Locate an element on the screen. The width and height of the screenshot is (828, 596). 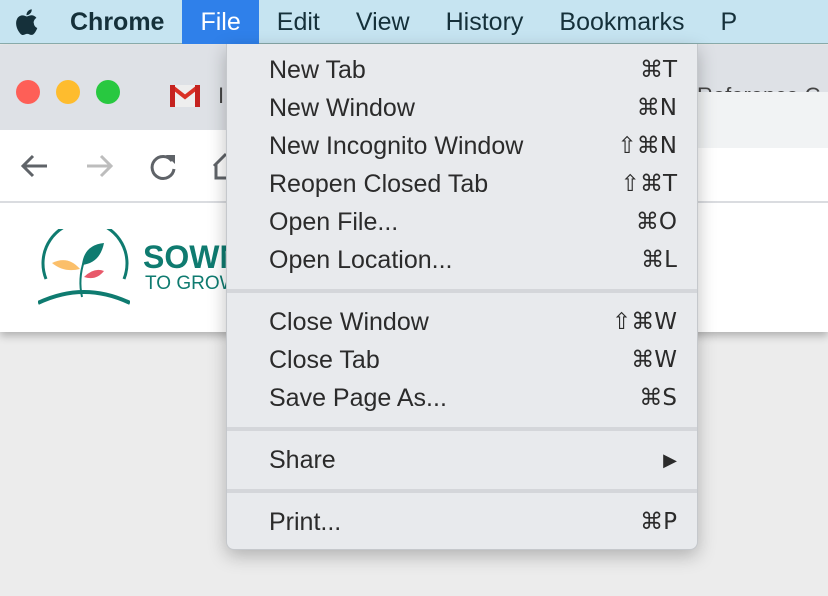
menu-bookmarks: Bookmarks is located at coordinates (621, 22).